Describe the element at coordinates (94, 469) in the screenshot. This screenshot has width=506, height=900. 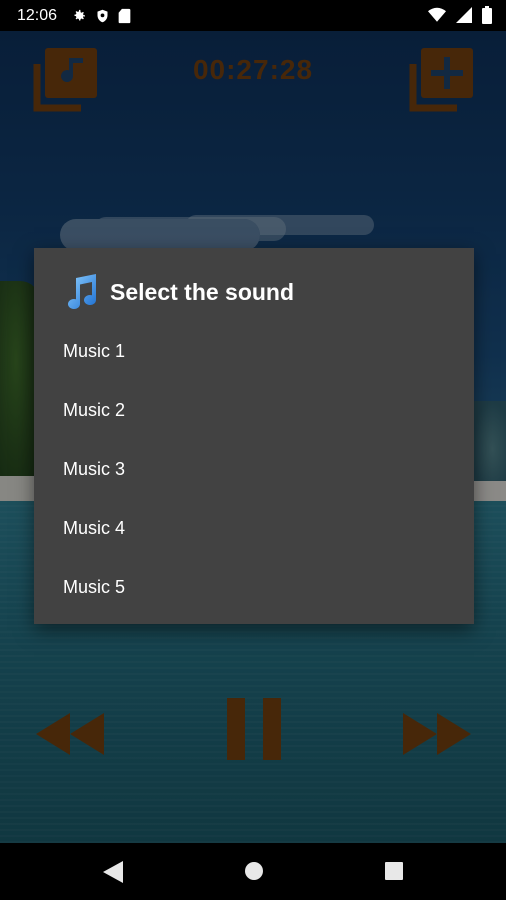
I see `sound-item-label: Music 3` at that location.